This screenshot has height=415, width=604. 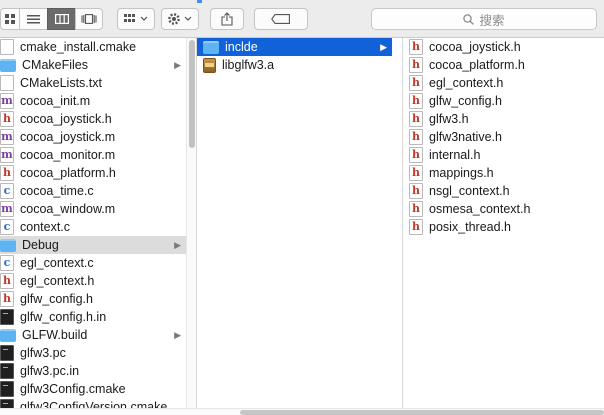 I want to click on file-row: Debug ▶, so click(x=93, y=245).